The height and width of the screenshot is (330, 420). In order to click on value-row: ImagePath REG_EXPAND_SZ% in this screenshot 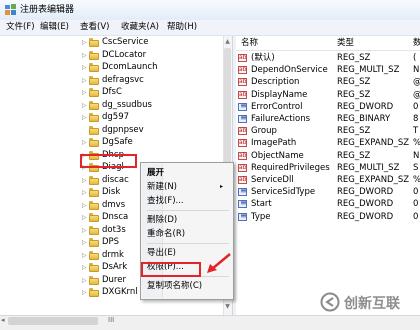, I will do `click(328, 143)`.